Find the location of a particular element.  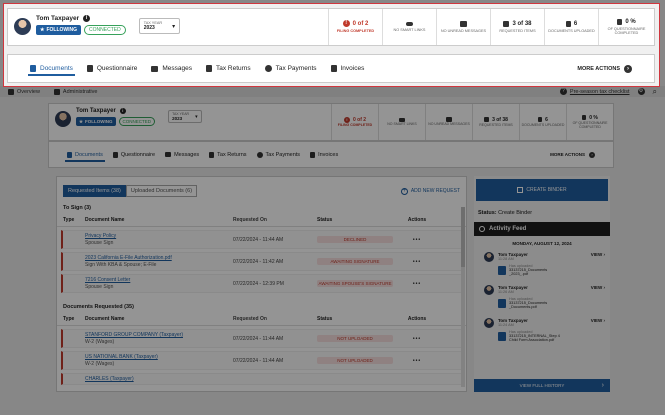

tab-tax-payments: Tax Payments is located at coordinates (290, 68).